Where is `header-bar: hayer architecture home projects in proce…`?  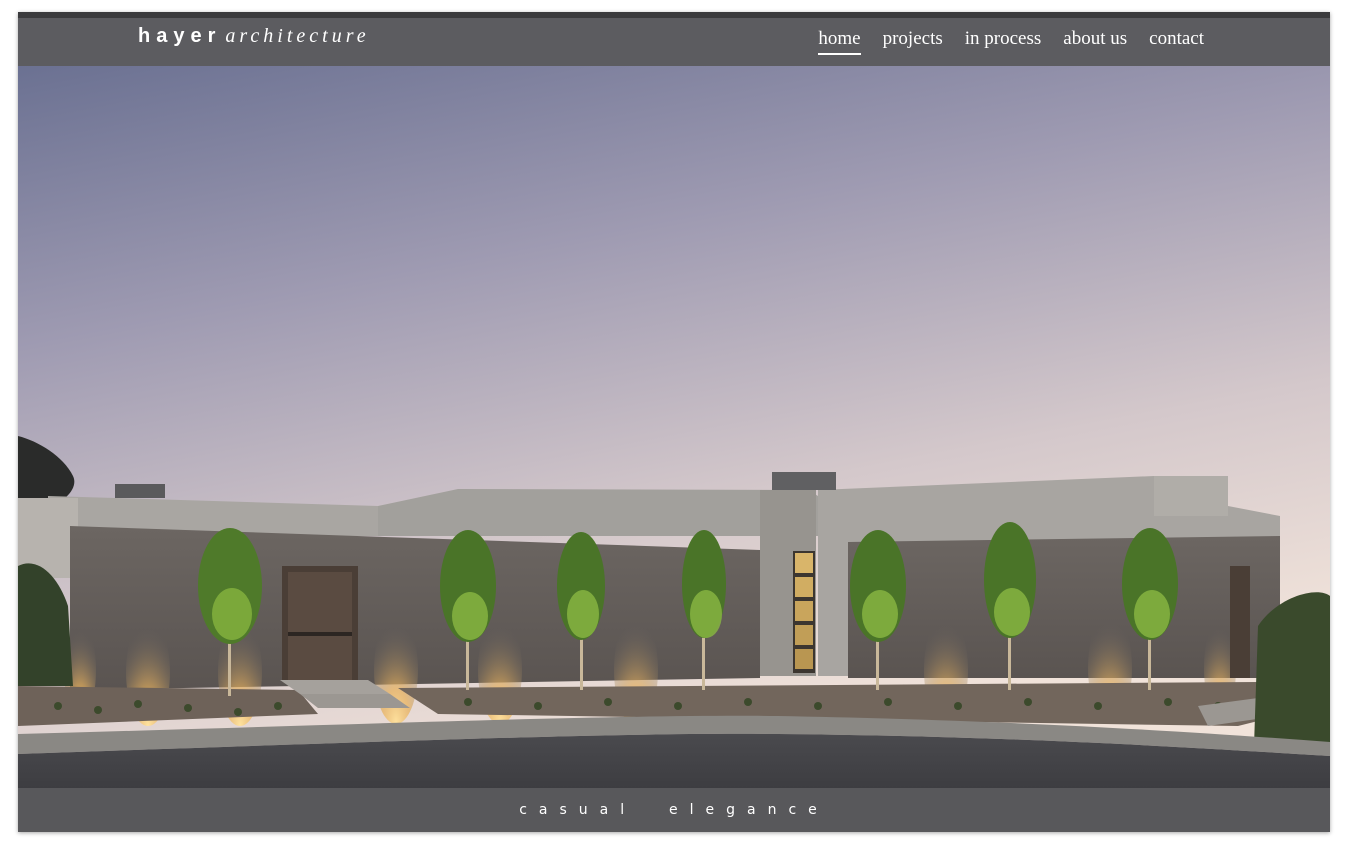
header-bar: hayer architecture home projects in proce… is located at coordinates (674, 42).